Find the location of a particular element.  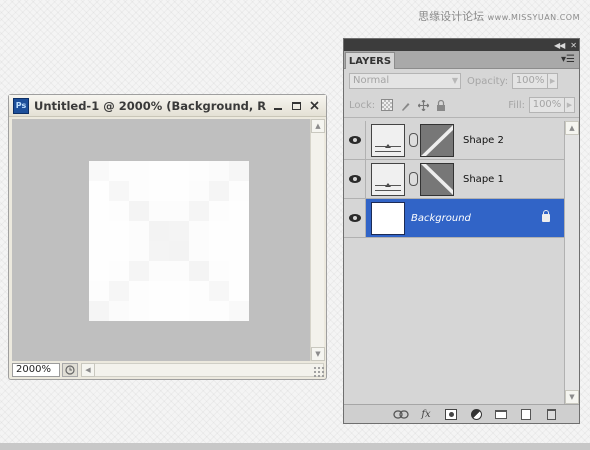

layer-row-selected: Background is located at coordinates (454, 218).